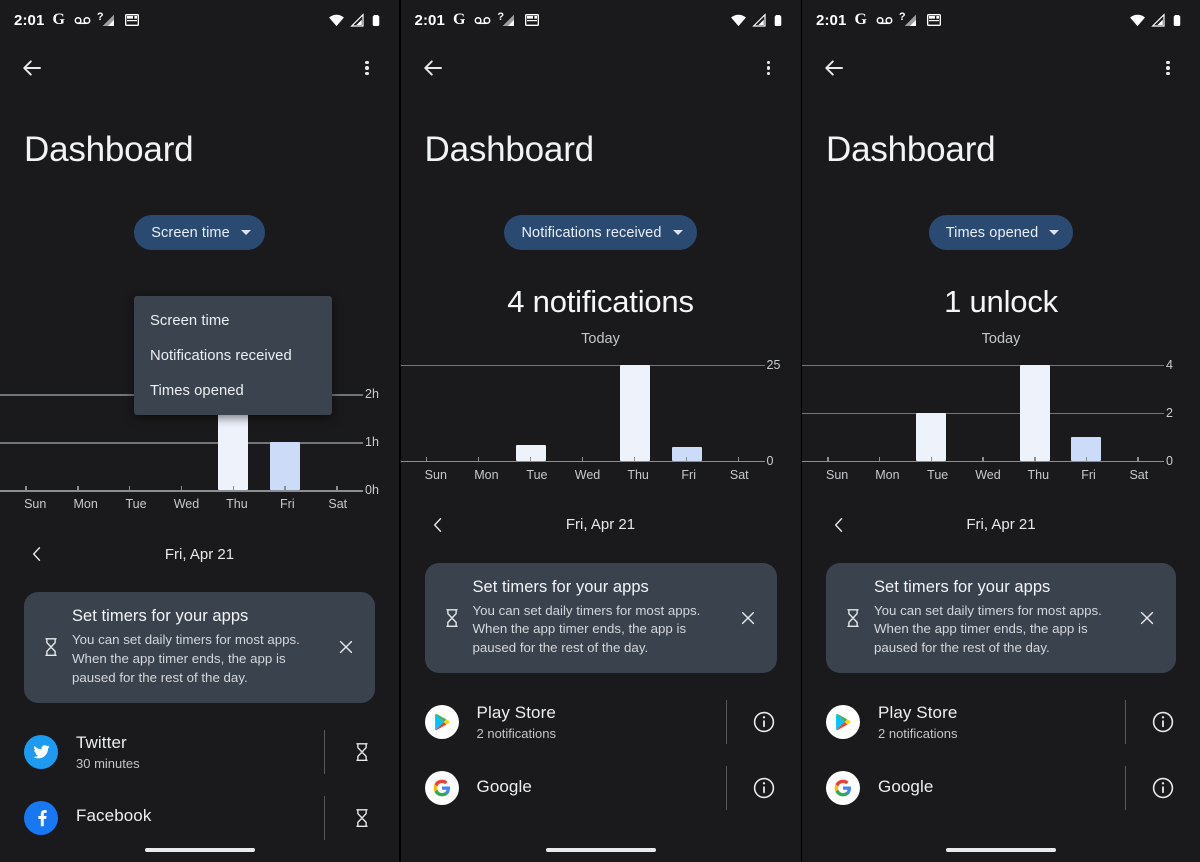 Image resolution: width=1200 pixels, height=862 pixels. What do you see at coordinates (1001, 301) in the screenshot?
I see `metric-headline: 1 unlock` at bounding box center [1001, 301].